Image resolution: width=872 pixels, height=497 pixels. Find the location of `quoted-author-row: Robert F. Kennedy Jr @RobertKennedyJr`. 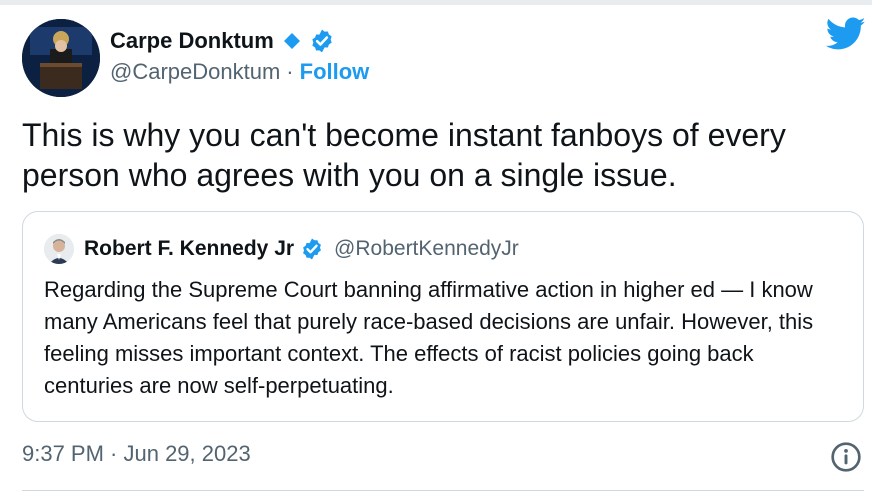

quoted-author-row: Robert F. Kennedy Jr @RobertKennedyJr is located at coordinates (301, 249).